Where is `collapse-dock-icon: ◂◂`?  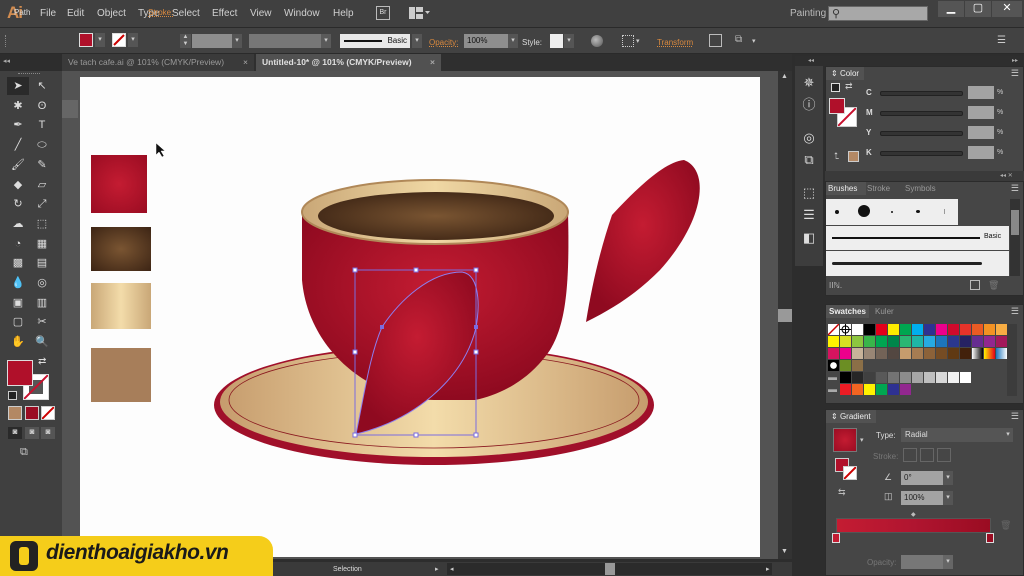
collapse-dock-icon: ◂◂ is located at coordinates (811, 60).